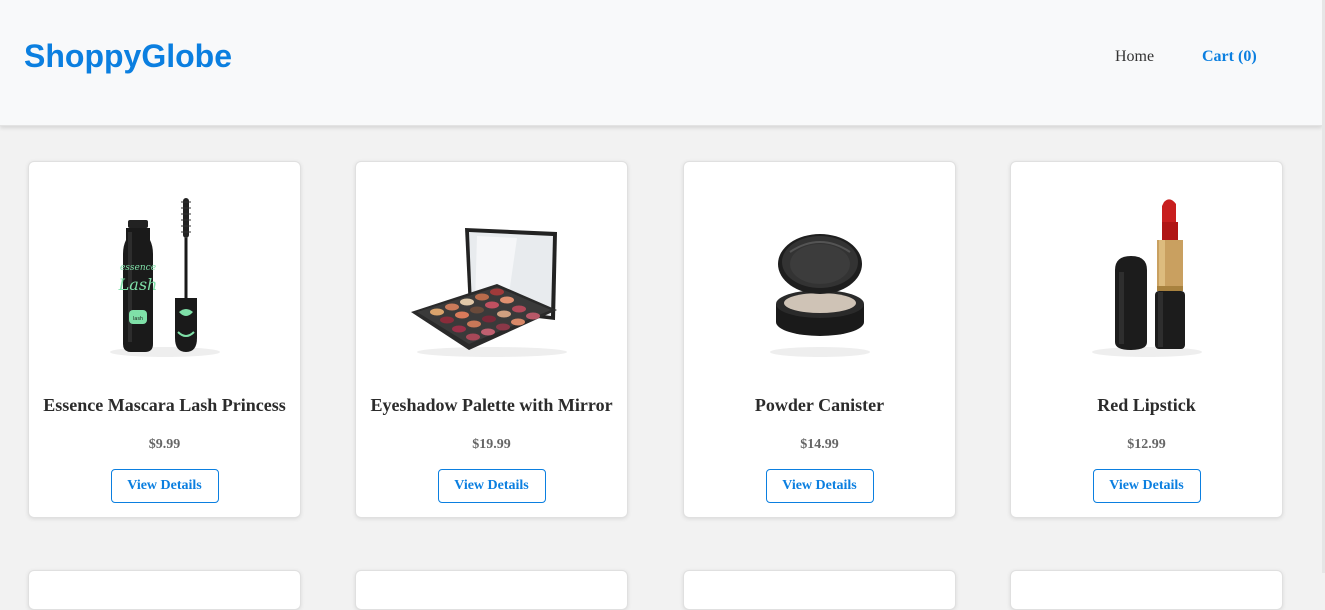 The image size is (1325, 610). I want to click on product-price: $19.99, so click(491, 444).